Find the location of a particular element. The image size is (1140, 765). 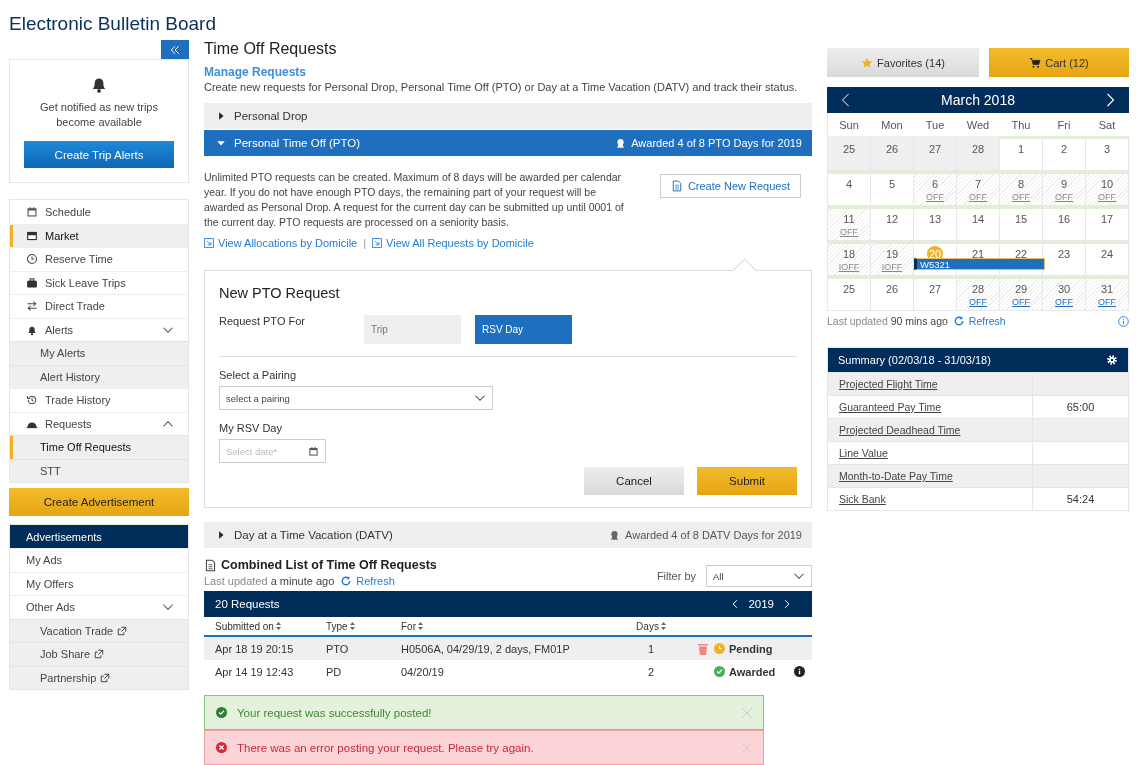

view-allocations-link: View Allocations by Domicile is located at coordinates (281, 243).